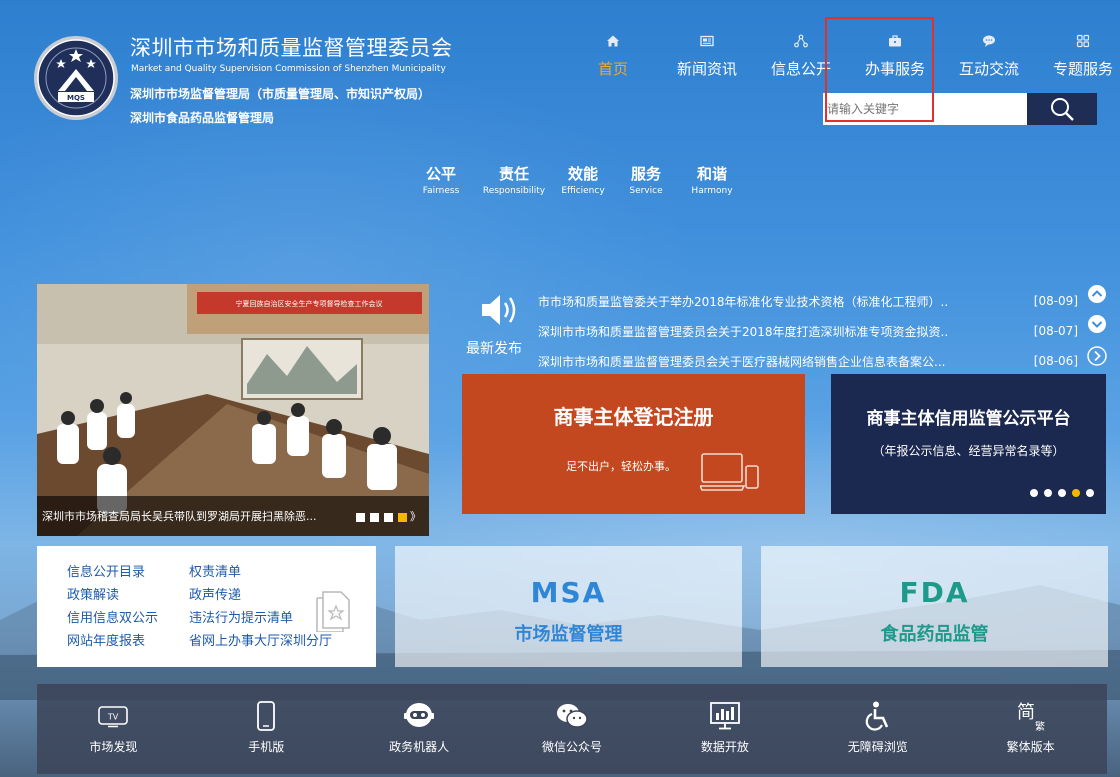 The width and height of the screenshot is (1120, 777). What do you see at coordinates (1078, 56) in the screenshot?
I see `nav-item-topics: 专题服务` at bounding box center [1078, 56].